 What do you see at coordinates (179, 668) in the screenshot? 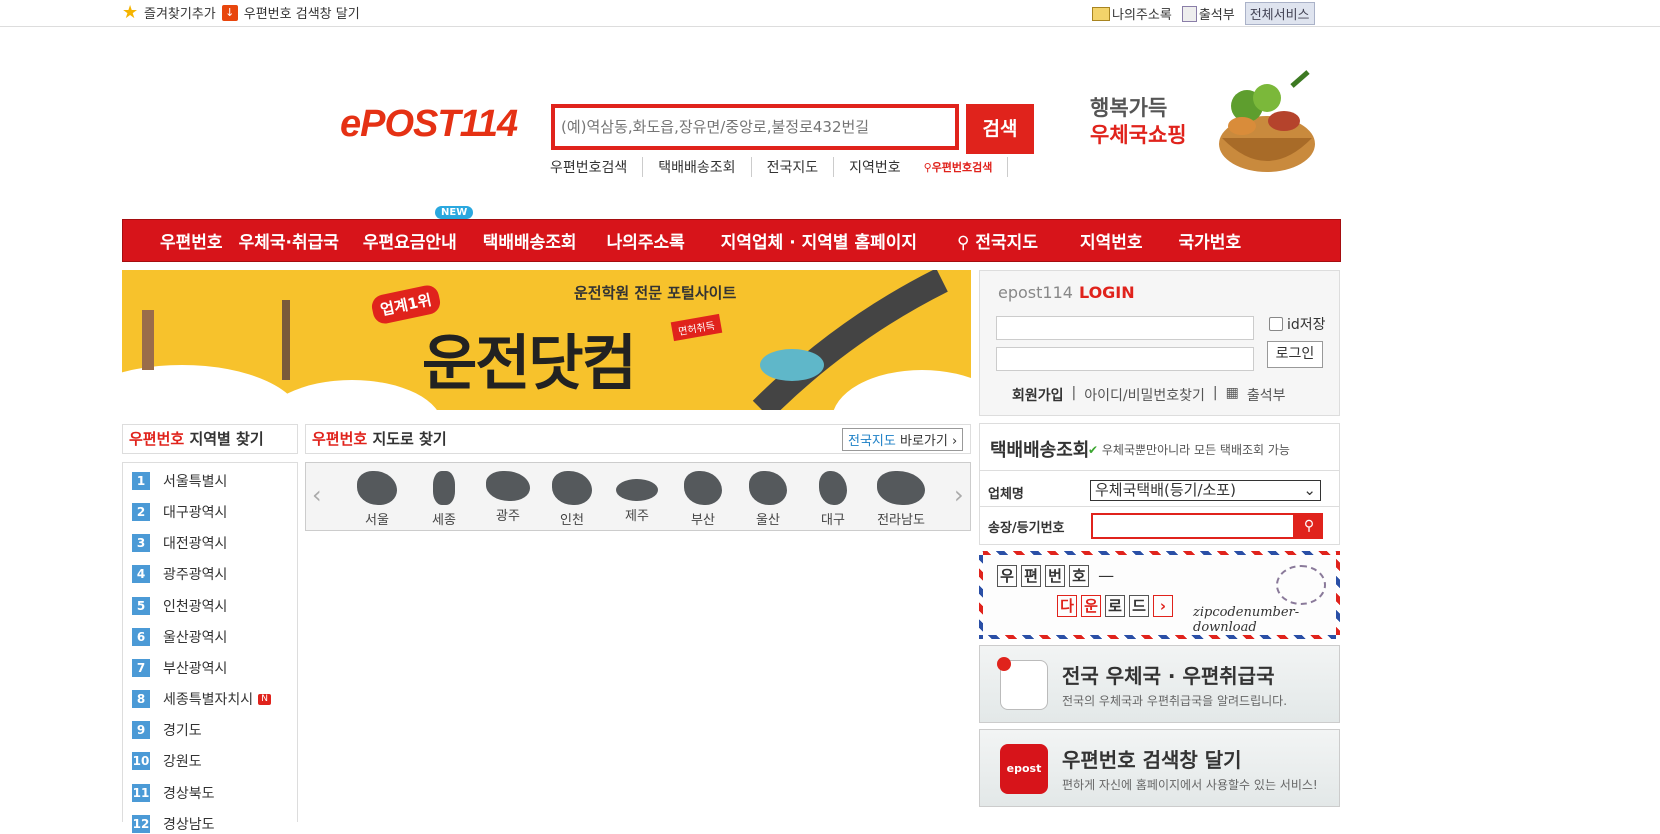
I see `region-item: 7 부산광역시` at bounding box center [179, 668].